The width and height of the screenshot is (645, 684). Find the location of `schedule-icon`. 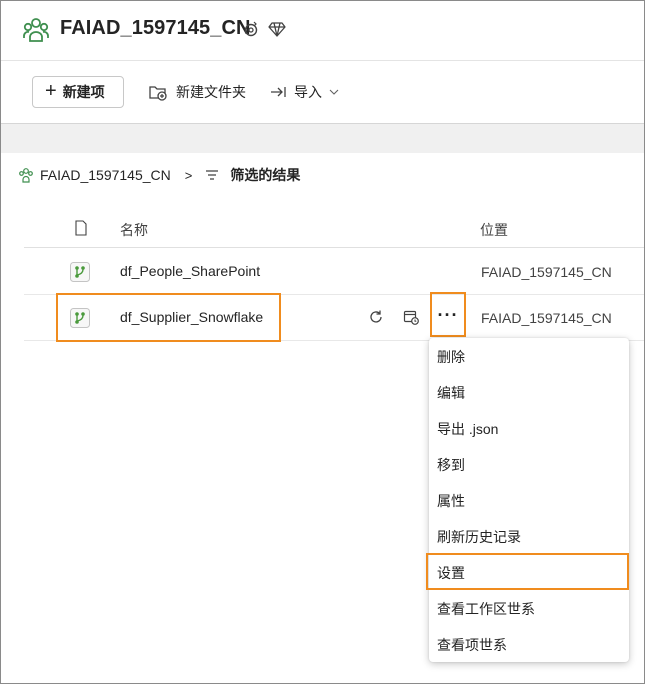

schedule-icon is located at coordinates (411, 317).